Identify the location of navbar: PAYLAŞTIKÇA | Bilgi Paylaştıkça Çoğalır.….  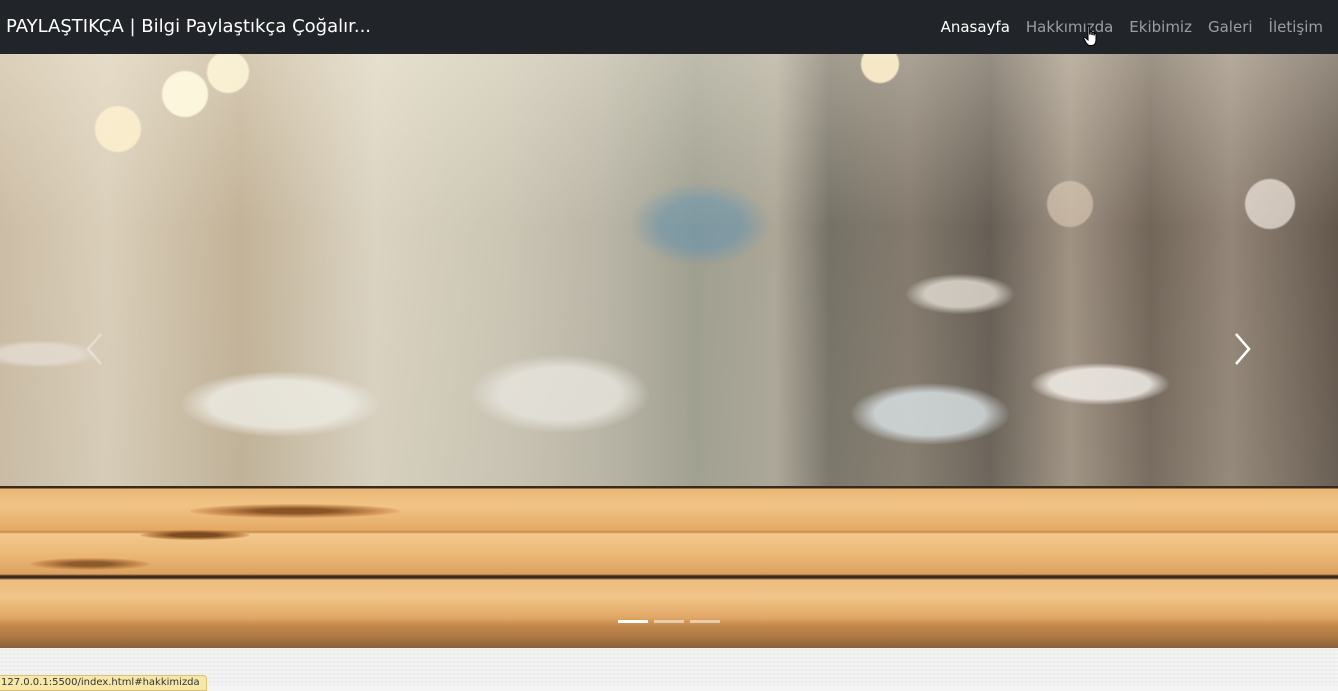
(669, 27).